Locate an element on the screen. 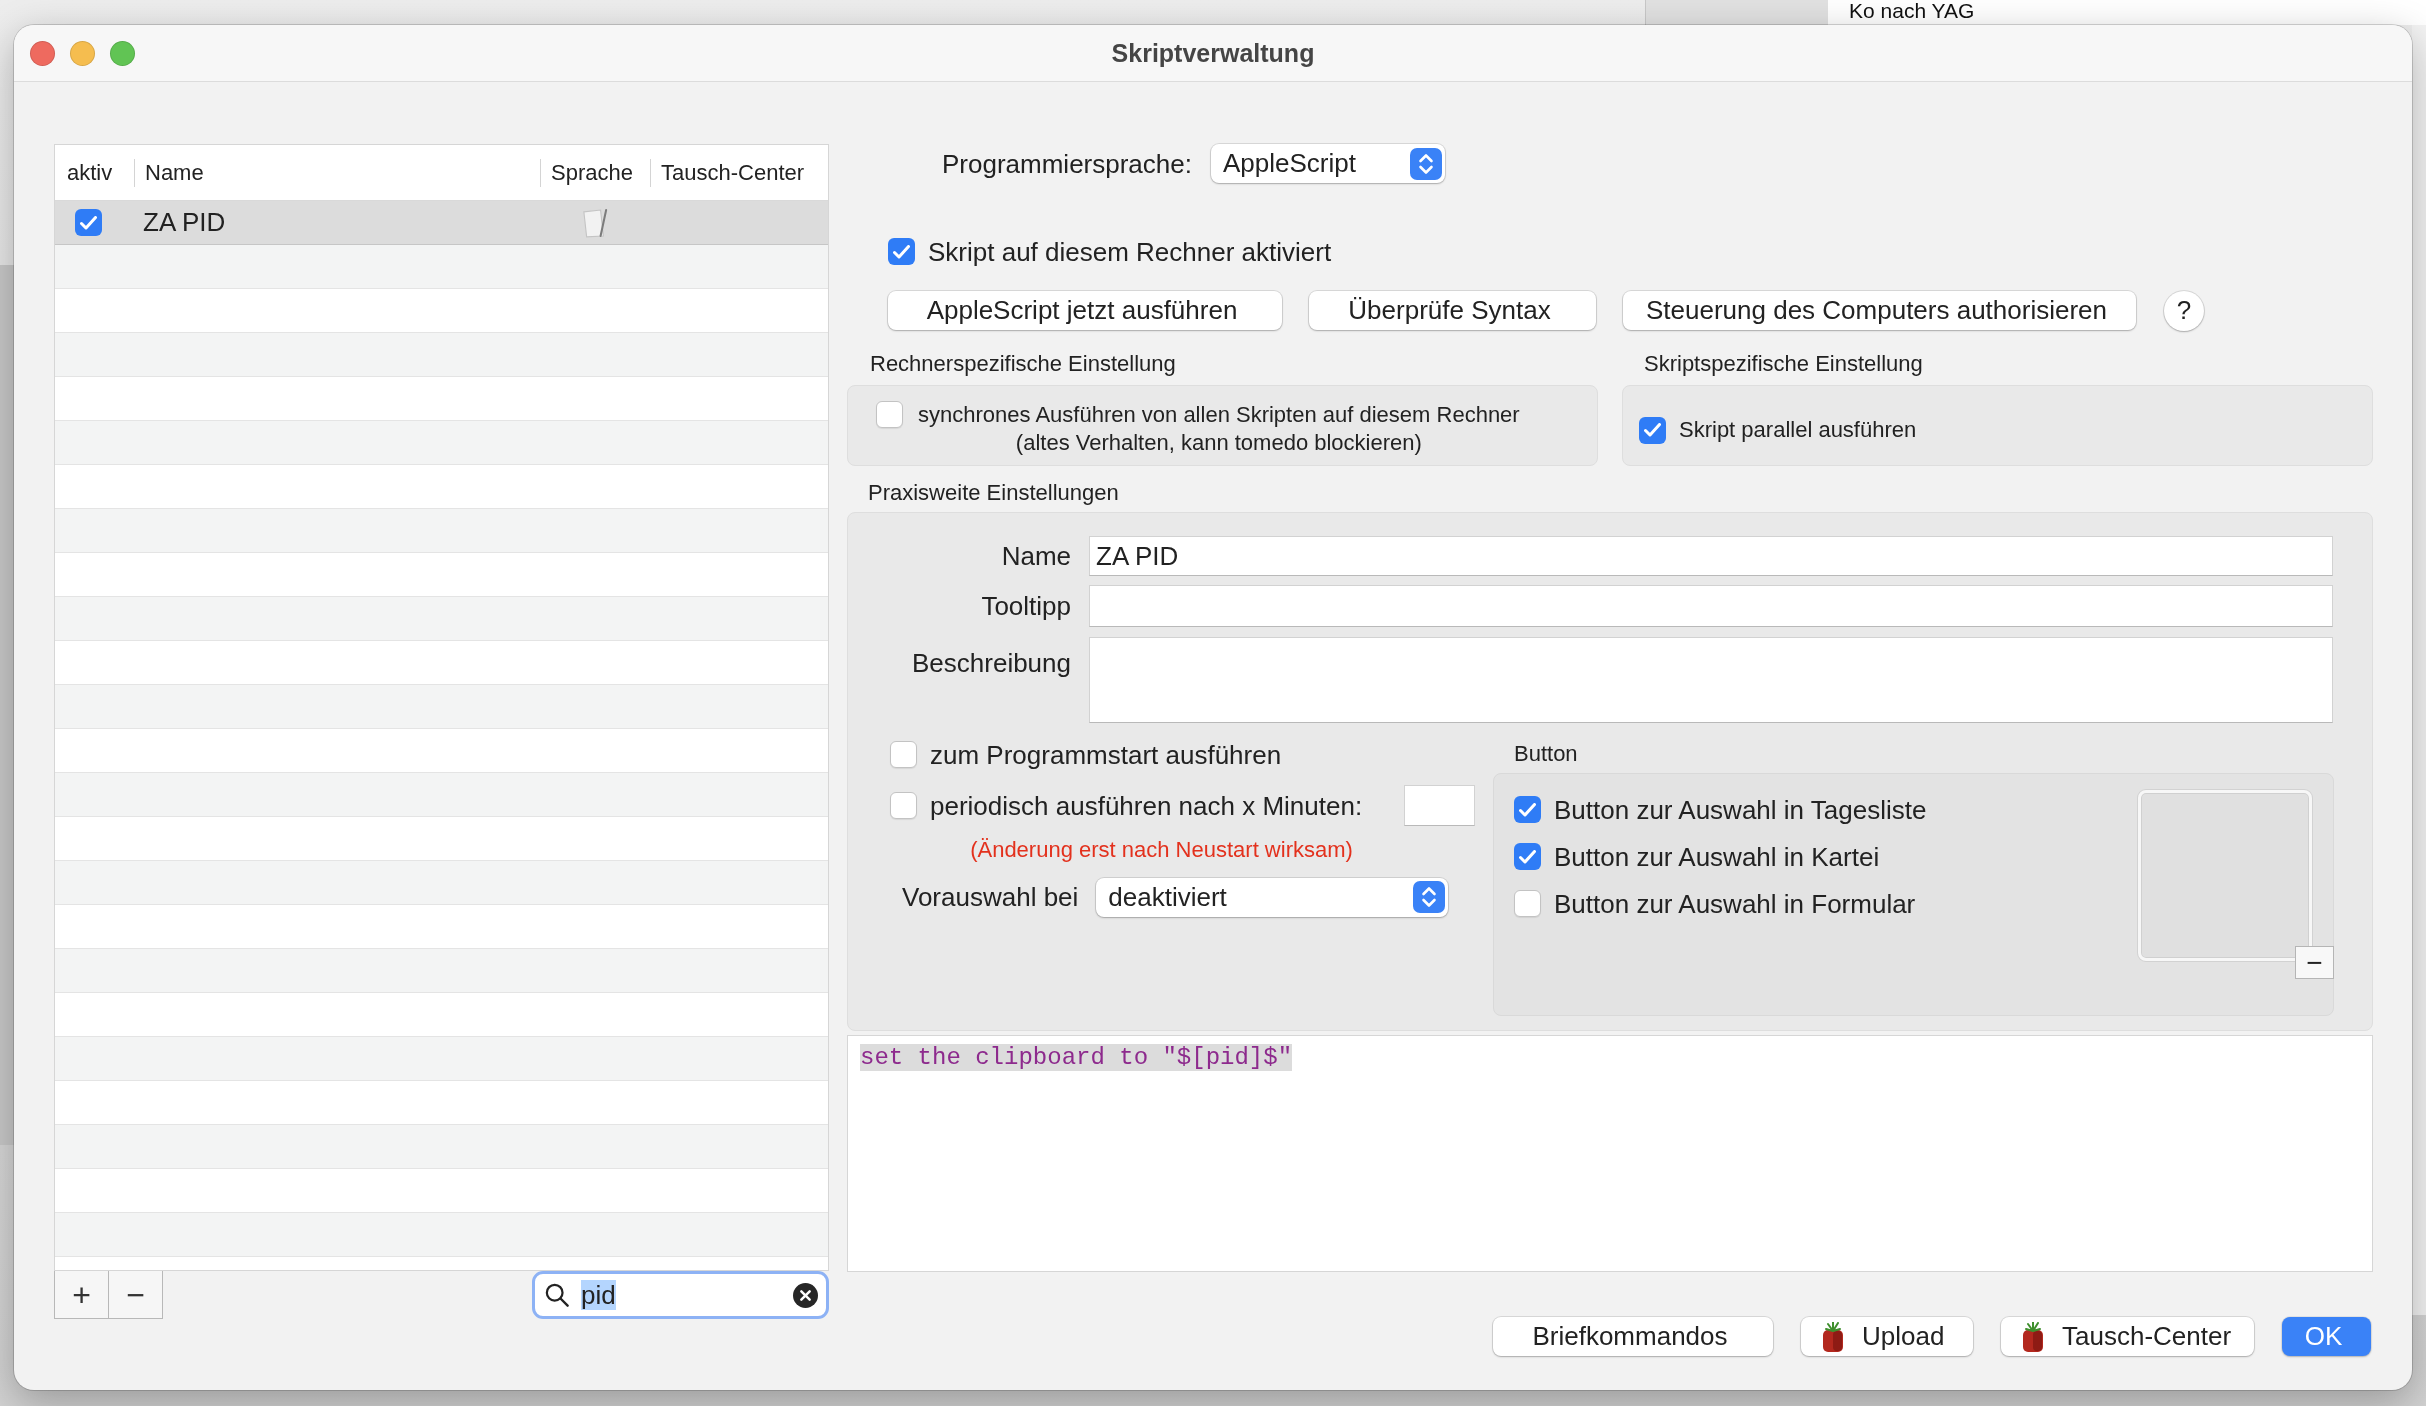 Image resolution: width=2426 pixels, height=1406 pixels. footer-button: Briefkommandos is located at coordinates (1633, 1336).